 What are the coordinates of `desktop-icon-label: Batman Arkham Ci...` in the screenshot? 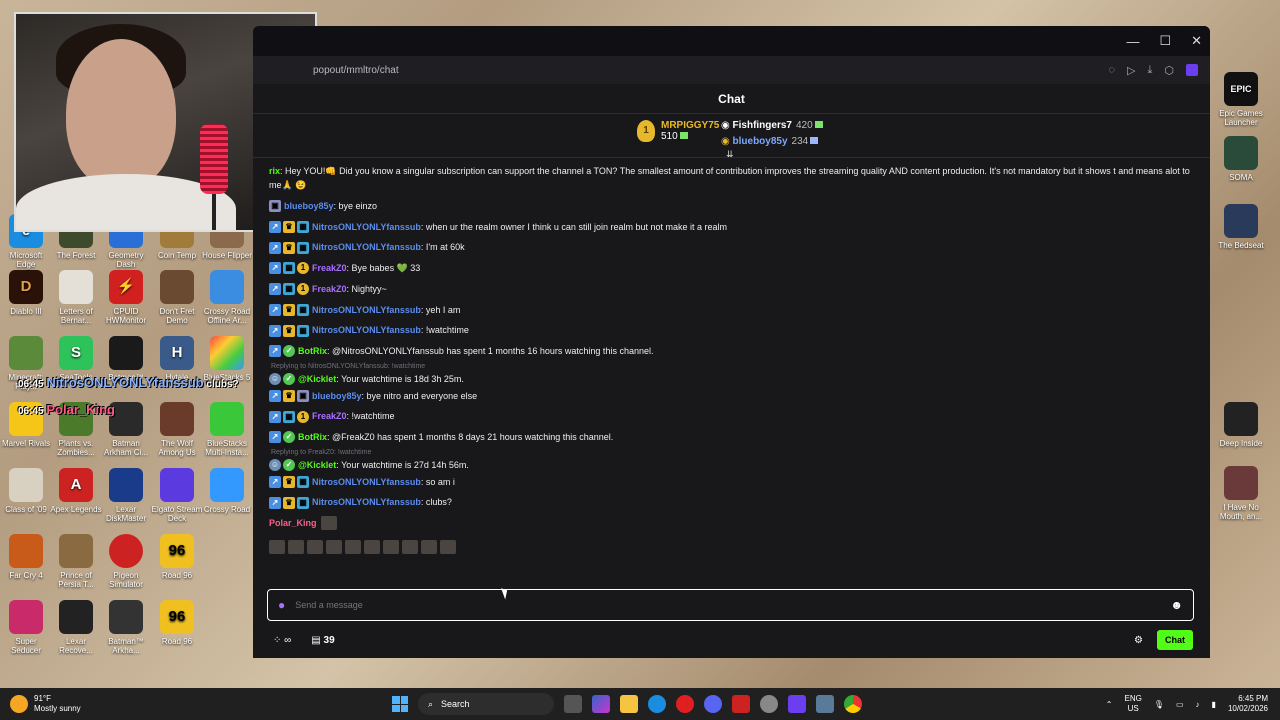 It's located at (125, 448).